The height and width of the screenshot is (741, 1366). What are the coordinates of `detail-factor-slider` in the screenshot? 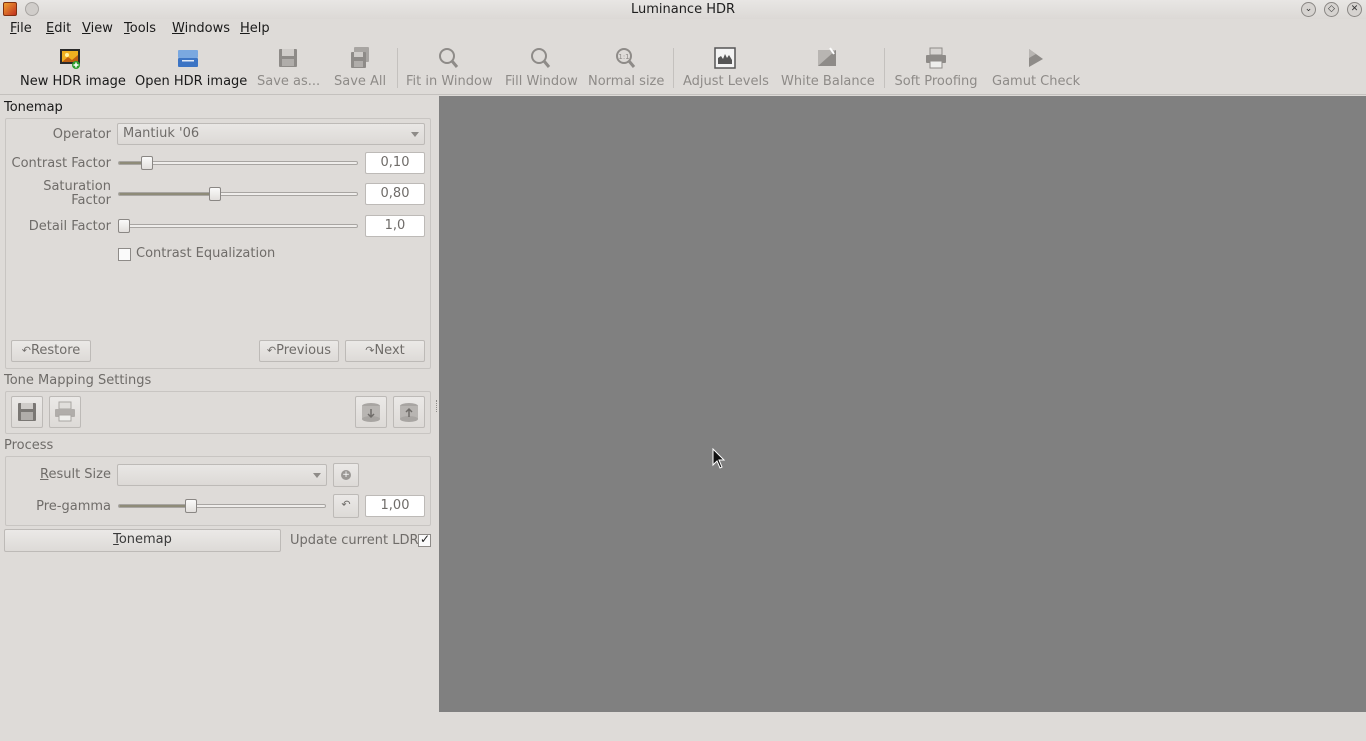 It's located at (238, 226).